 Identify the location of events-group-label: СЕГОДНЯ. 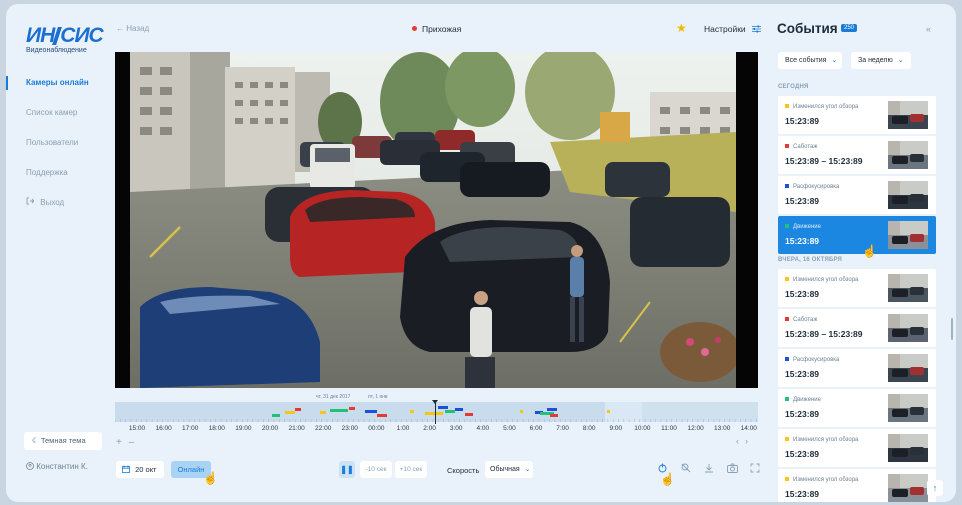
(793, 87).